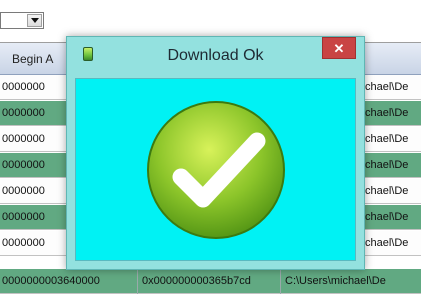 This screenshot has height=297, width=421. What do you see at coordinates (335, 281) in the screenshot?
I see `path-text: C:\Users\michael\De` at bounding box center [335, 281].